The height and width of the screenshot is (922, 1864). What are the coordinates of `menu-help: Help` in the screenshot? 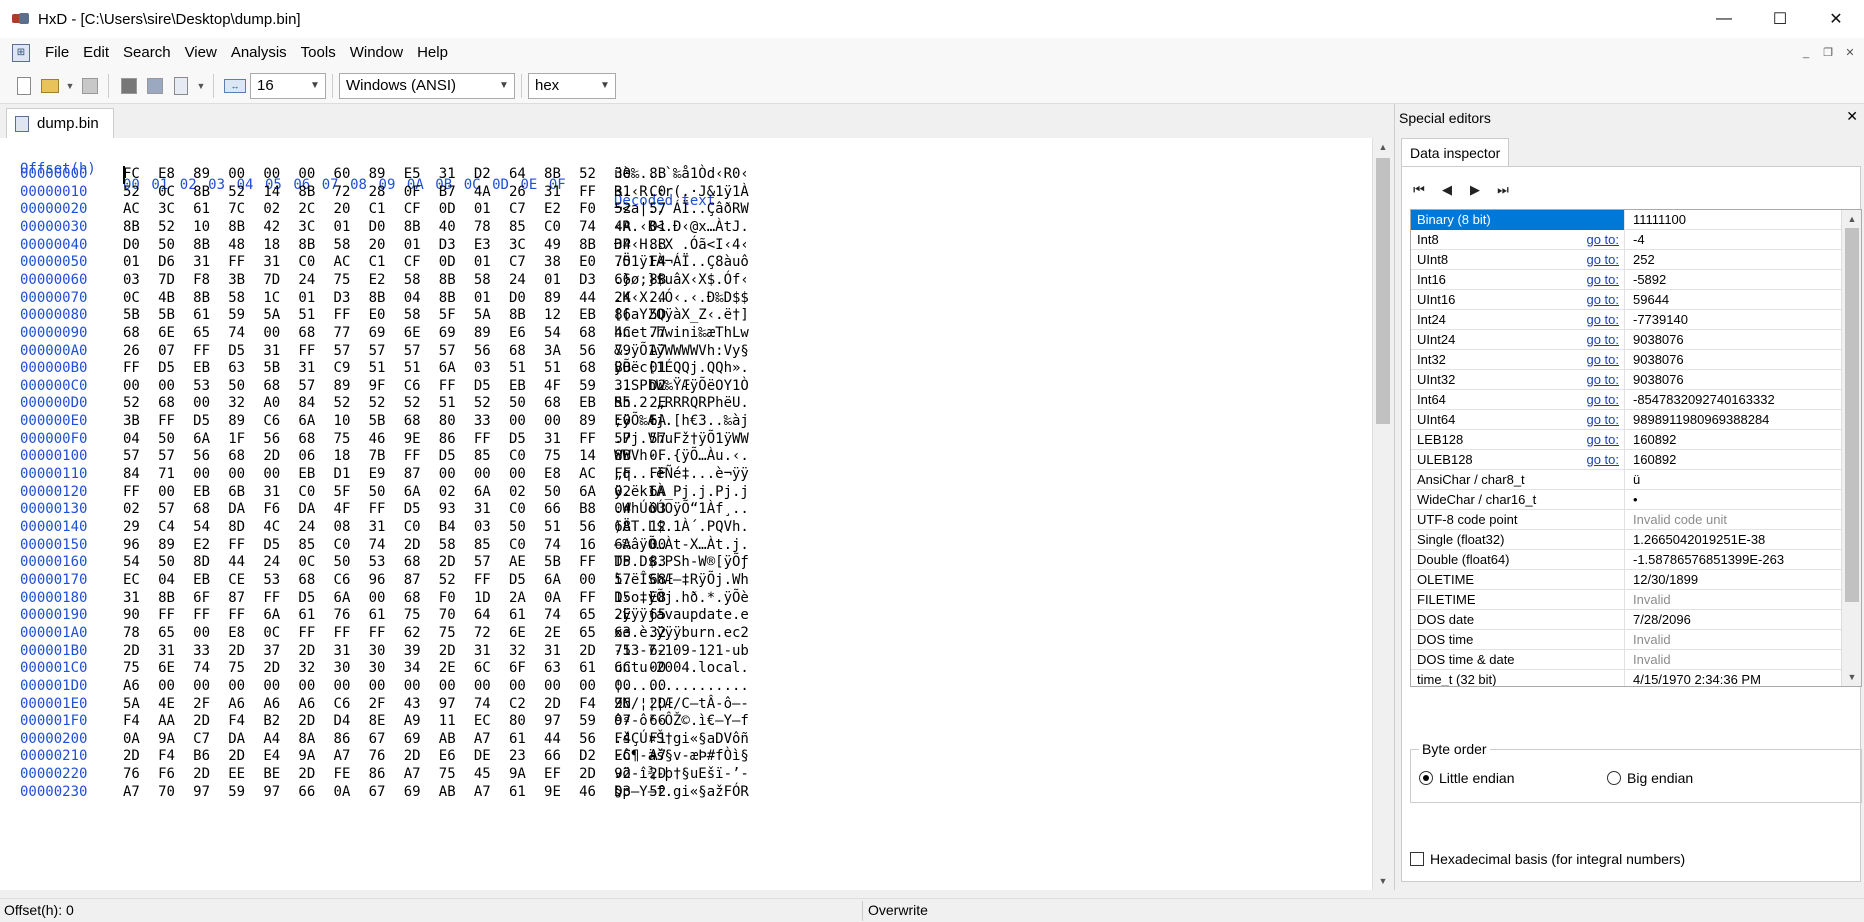 It's located at (432, 53).